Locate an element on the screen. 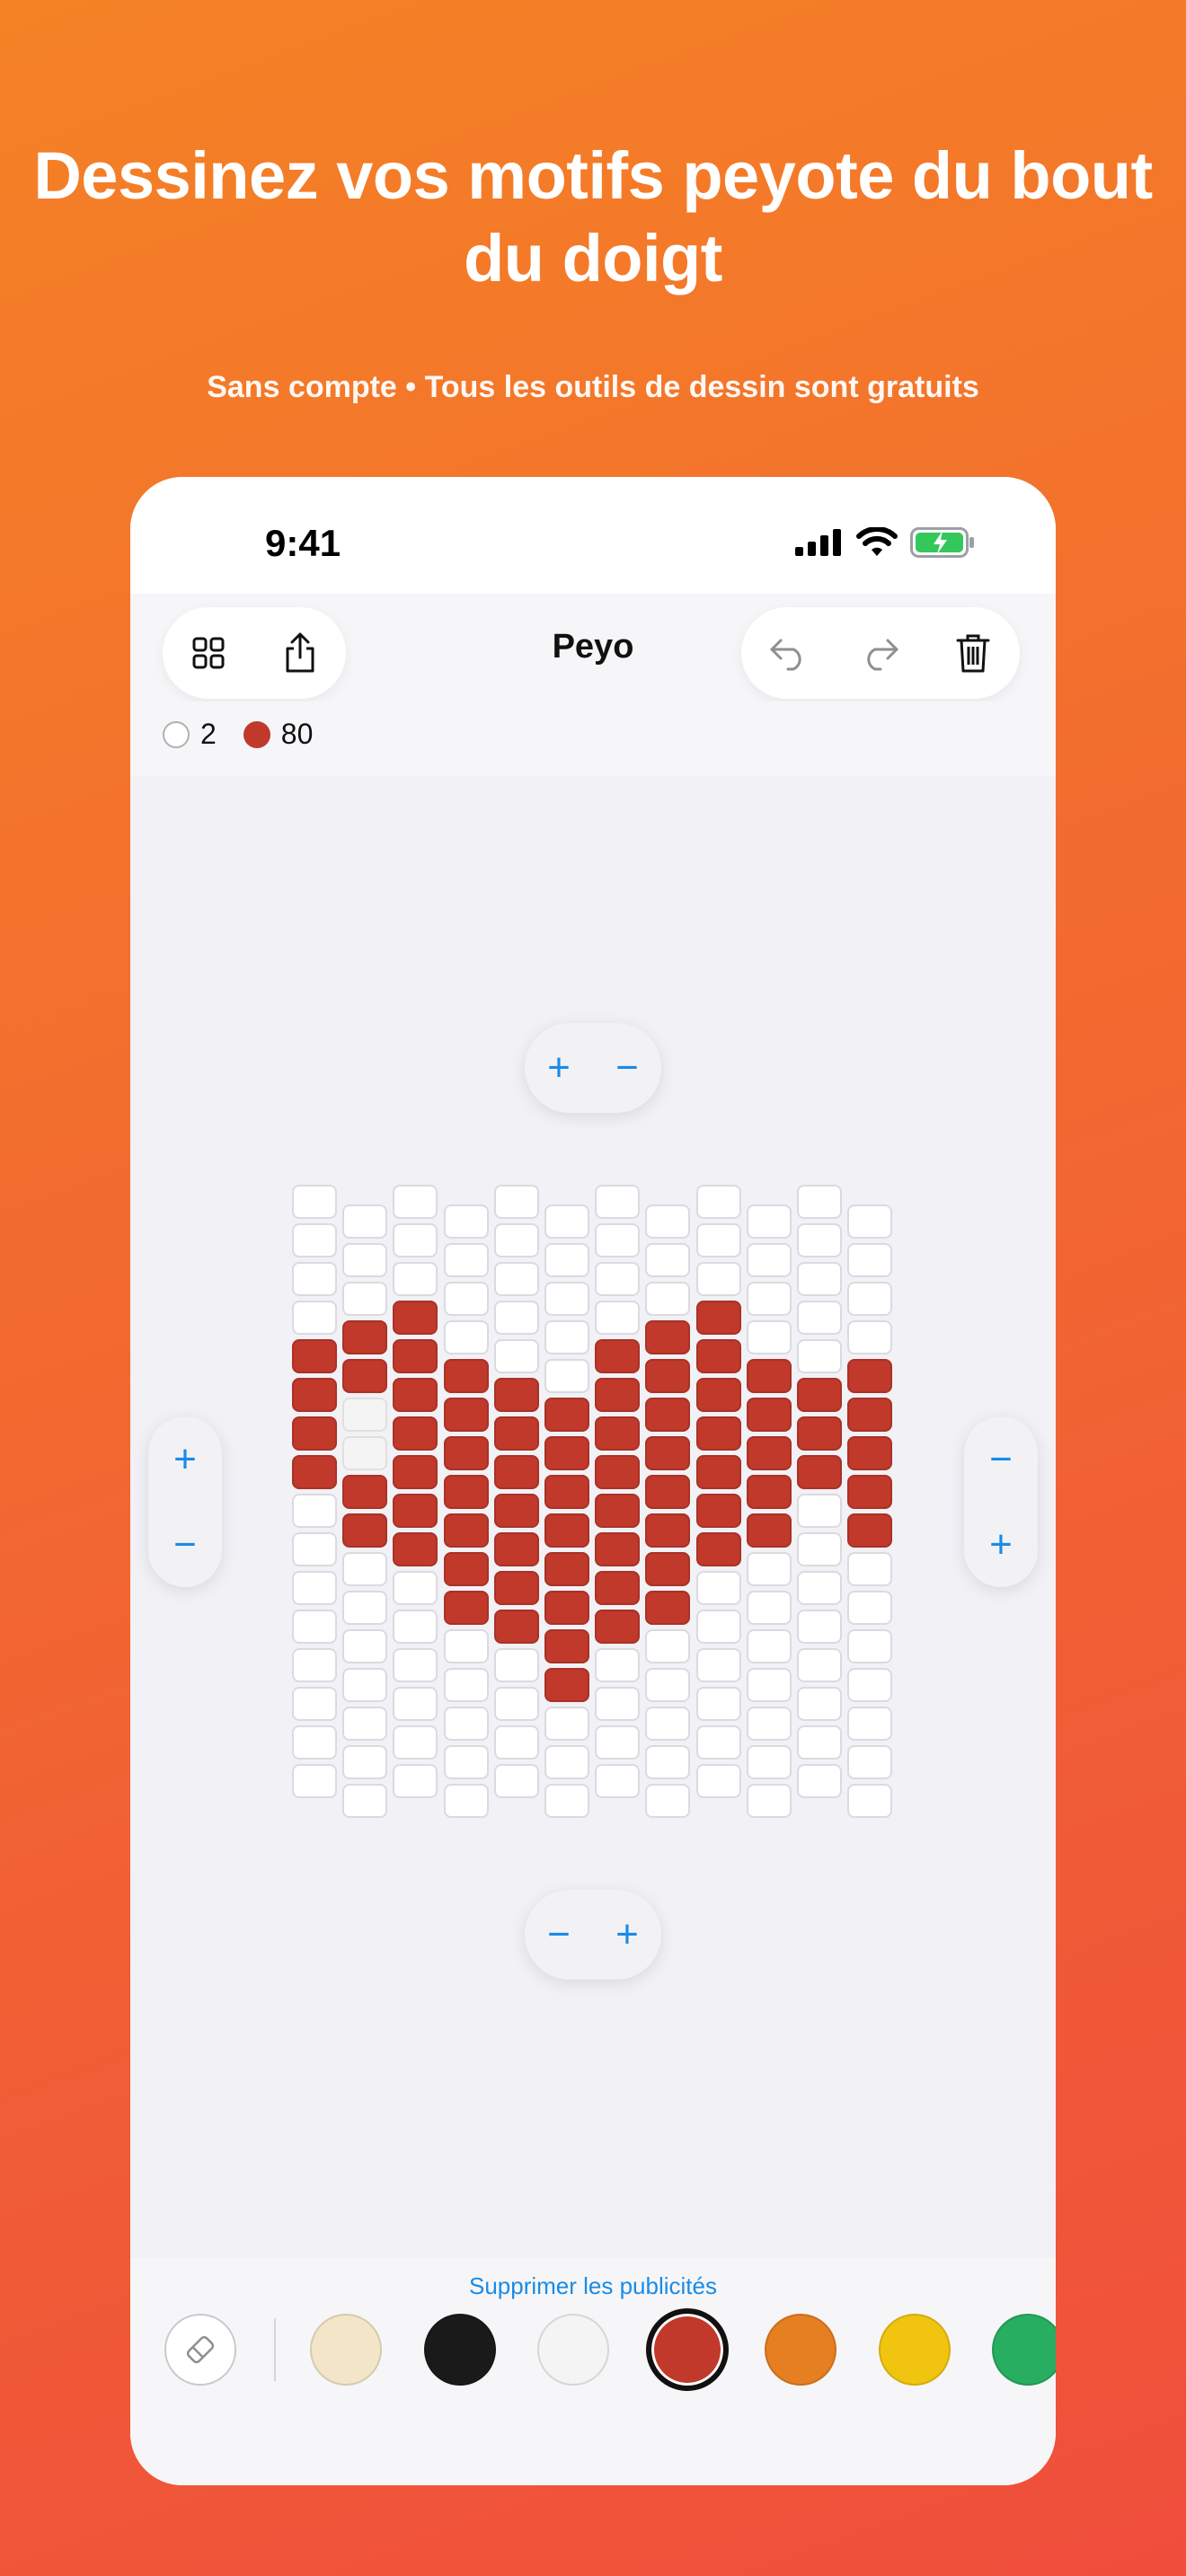 The height and width of the screenshot is (2576, 1186). add-right-column-button: + is located at coordinates (1001, 1544).